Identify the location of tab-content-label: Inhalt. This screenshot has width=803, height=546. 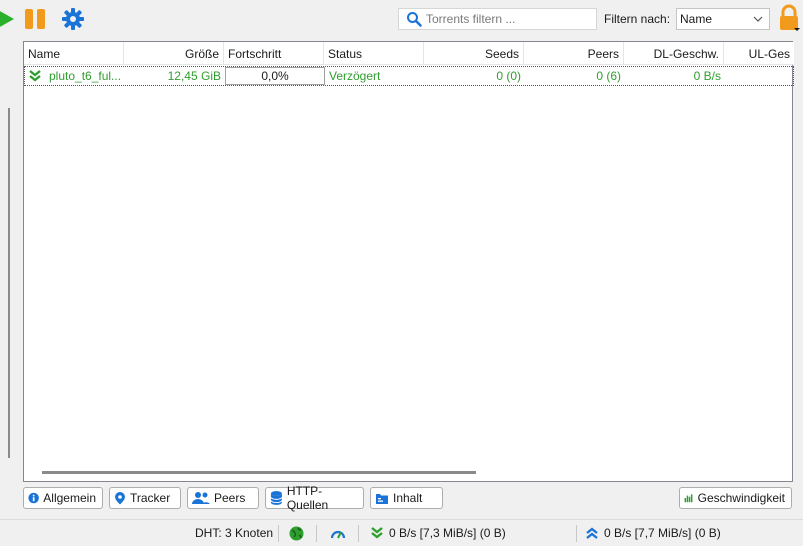
(408, 498).